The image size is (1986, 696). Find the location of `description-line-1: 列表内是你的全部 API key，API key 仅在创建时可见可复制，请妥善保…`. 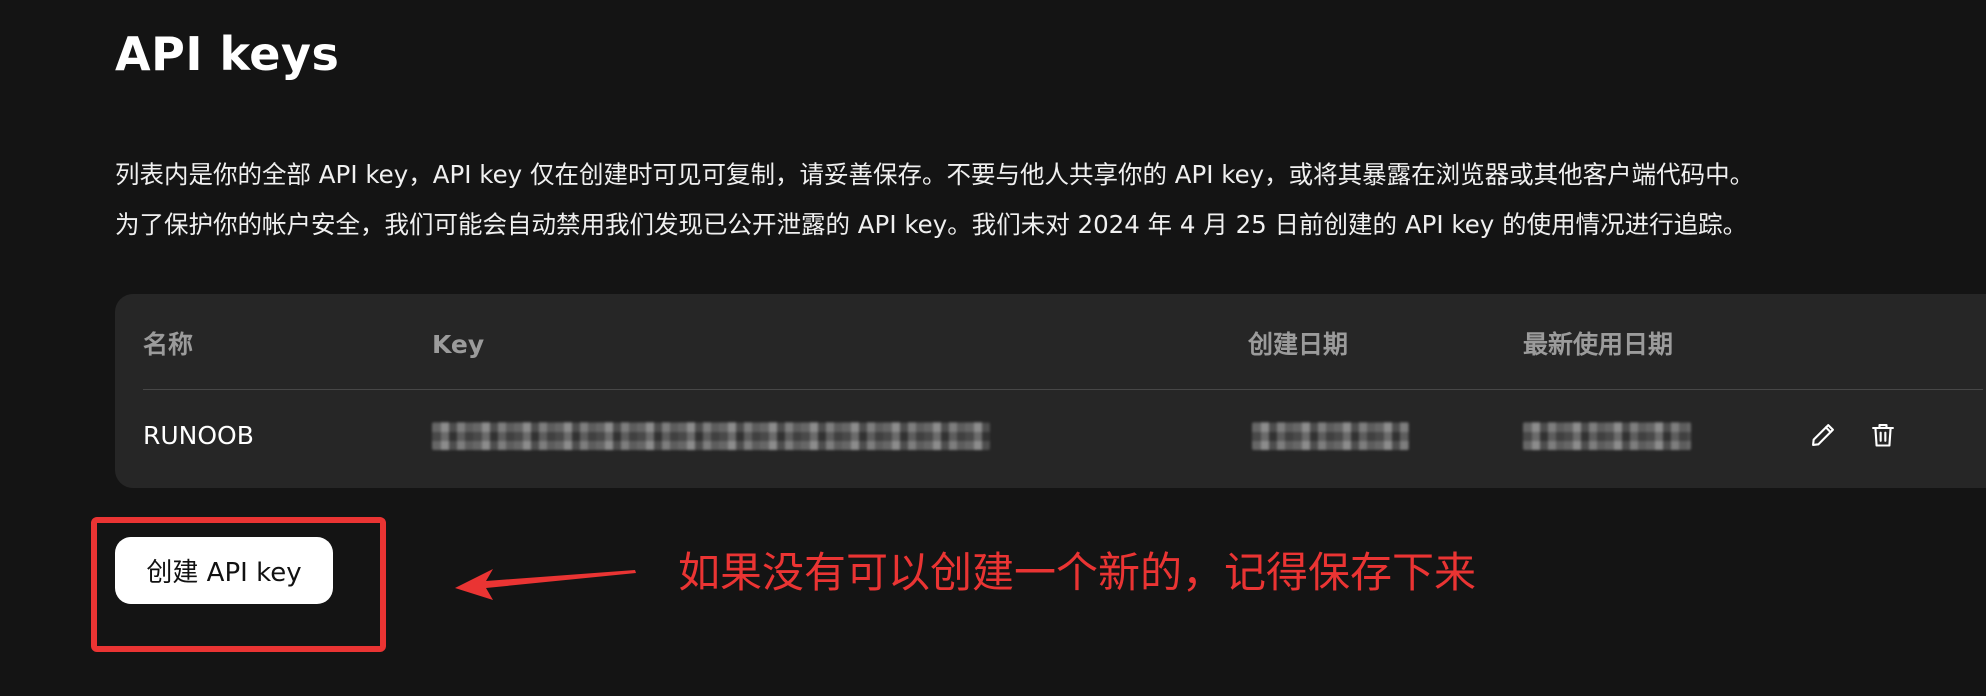

description-line-1: 列表内是你的全部 API key，API key 仅在创建时可见可复制，请妥善保… is located at coordinates (935, 174).